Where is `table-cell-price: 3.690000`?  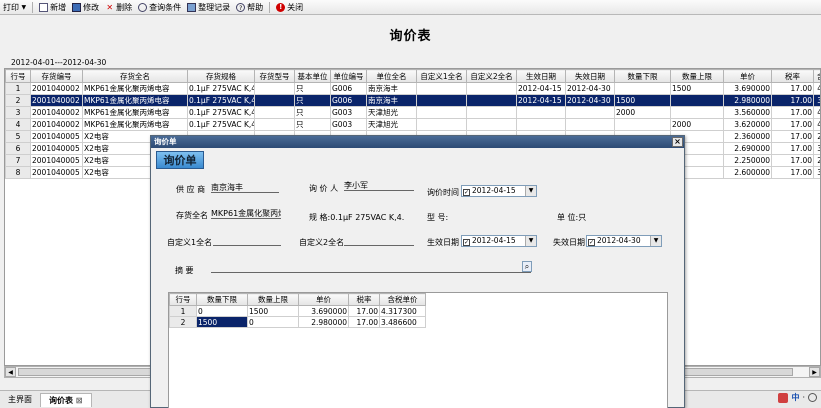 table-cell-price: 3.690000 is located at coordinates (747, 88).